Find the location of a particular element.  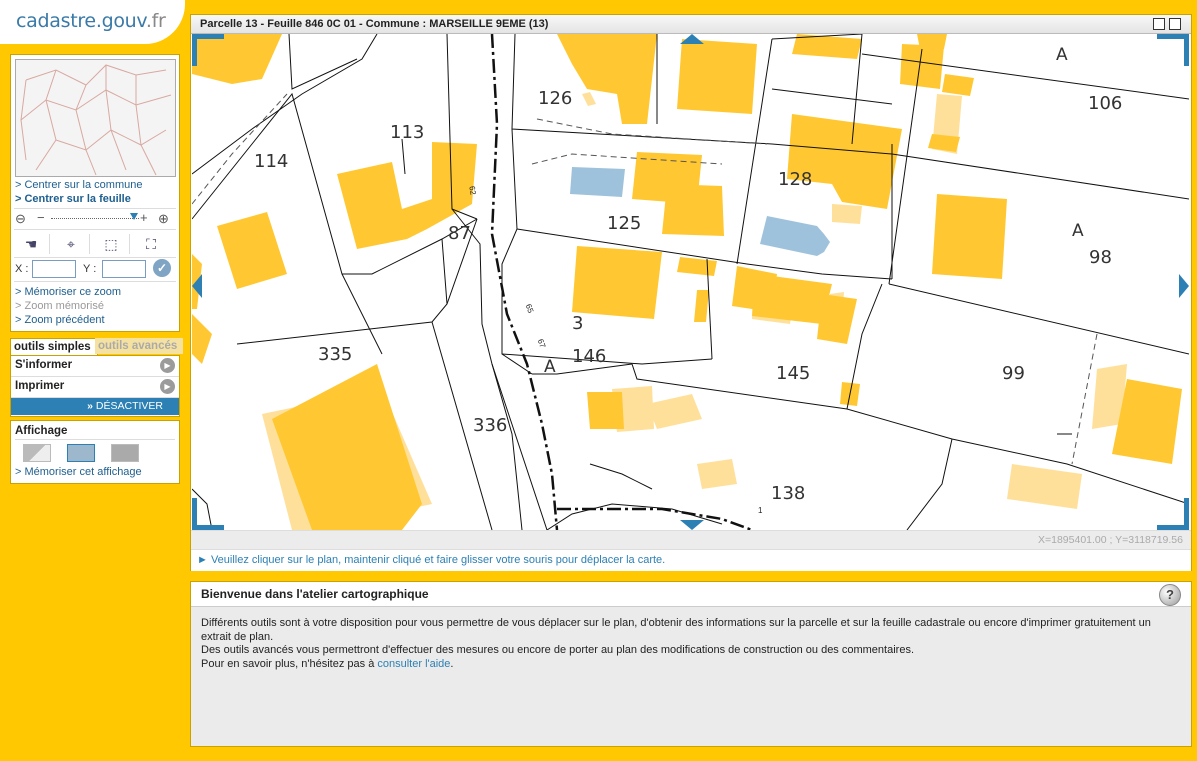

parcel-label-87: 87 is located at coordinates (459, 233).